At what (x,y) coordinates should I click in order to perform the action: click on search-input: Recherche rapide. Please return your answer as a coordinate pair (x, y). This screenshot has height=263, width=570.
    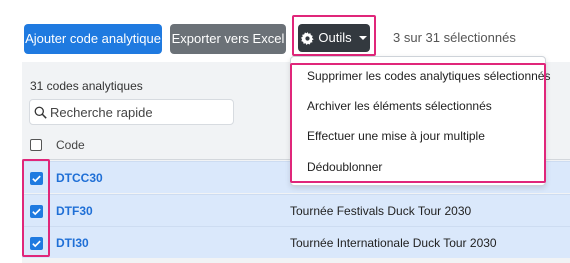
    Looking at the image, I should click on (131, 112).